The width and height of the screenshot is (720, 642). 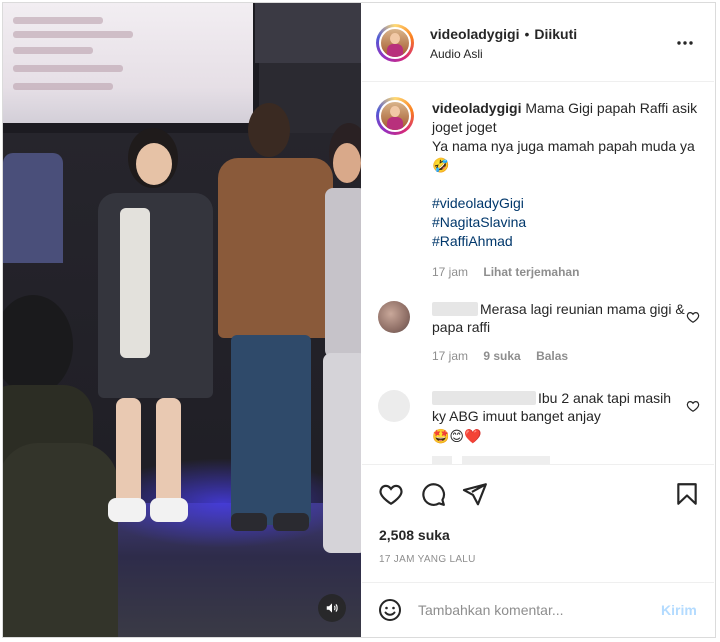 I want to click on emoji-button, so click(x=390, y=610).